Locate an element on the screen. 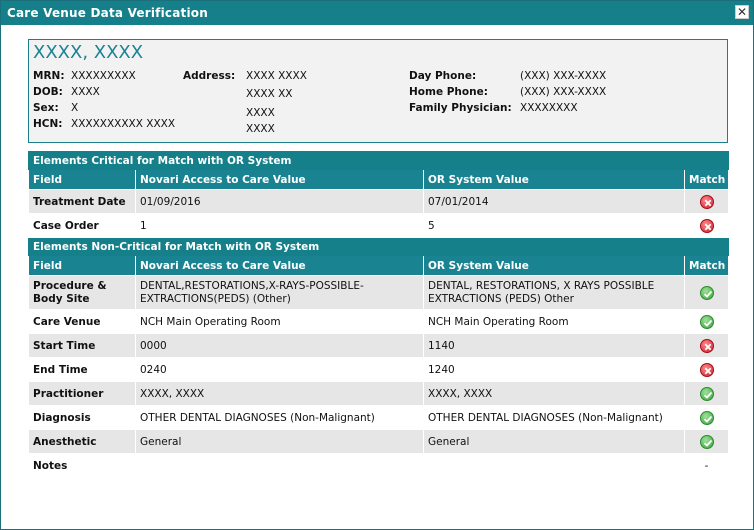 This screenshot has height=530, width=754. field-name: Care Venue is located at coordinates (82, 321).